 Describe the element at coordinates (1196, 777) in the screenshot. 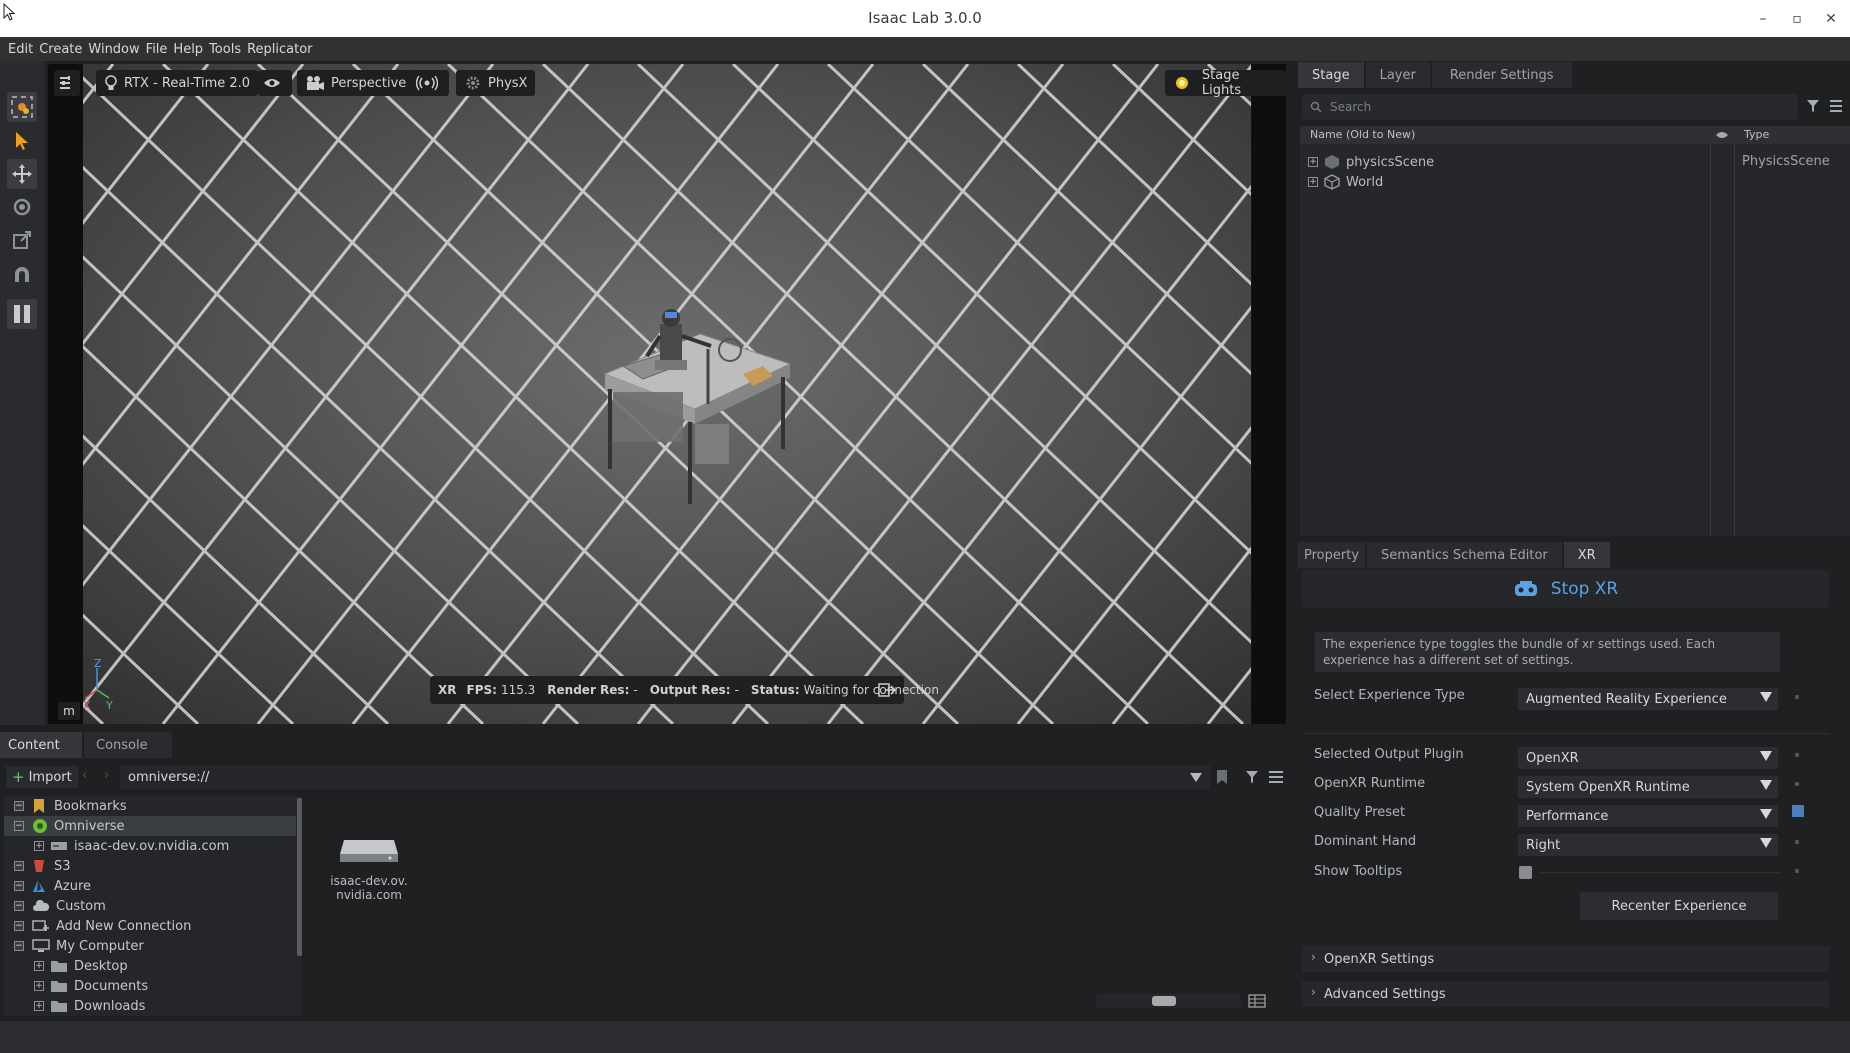

I see `chevron-down-icon` at that location.